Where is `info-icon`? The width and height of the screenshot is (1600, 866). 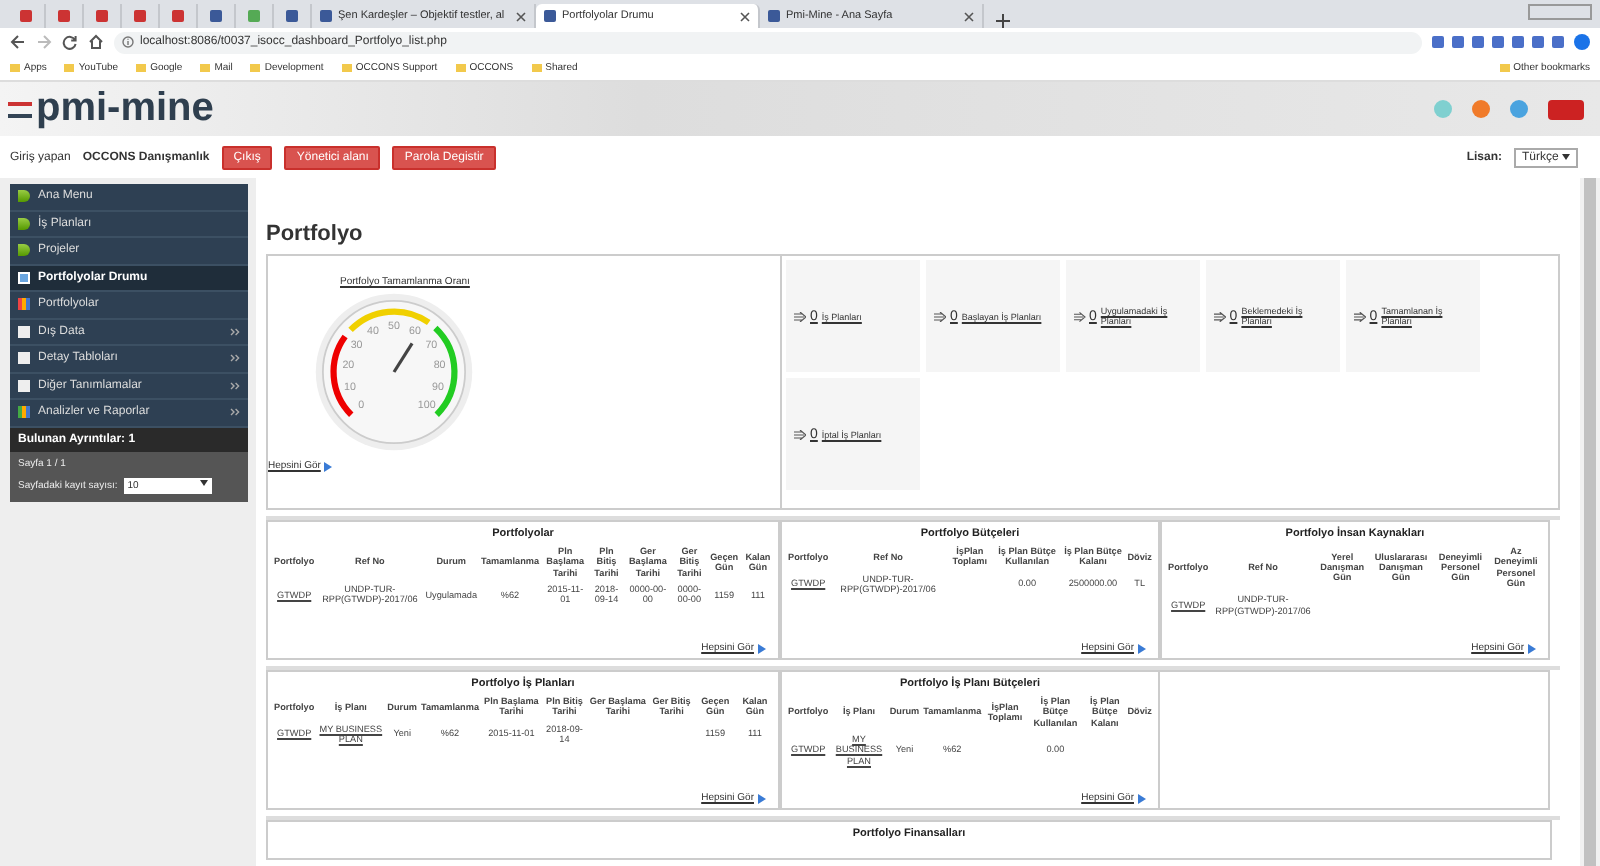
info-icon is located at coordinates (128, 42).